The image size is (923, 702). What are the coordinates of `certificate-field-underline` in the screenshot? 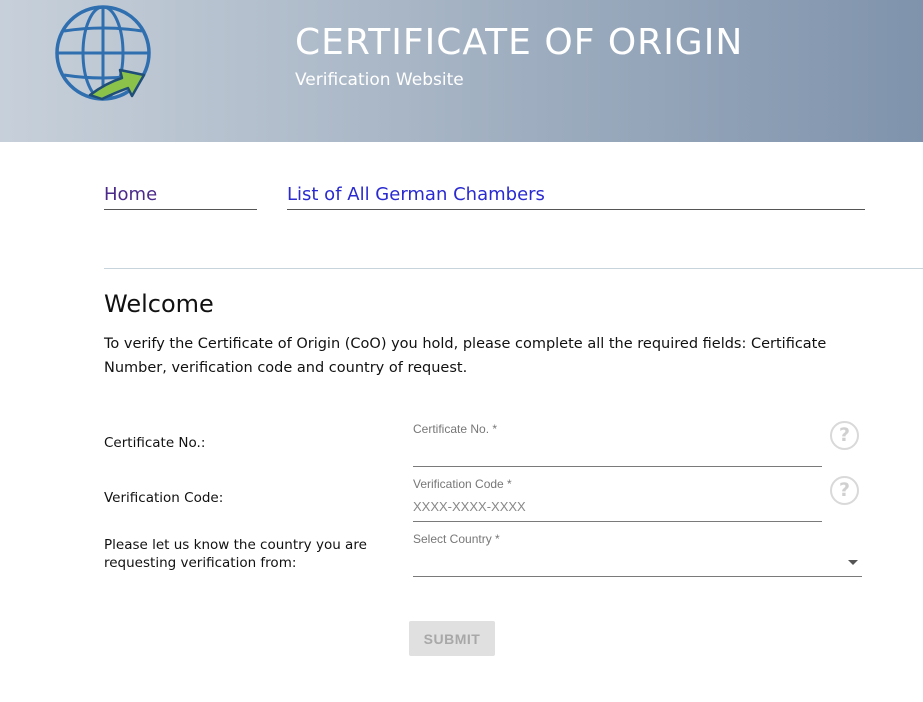 It's located at (617, 466).